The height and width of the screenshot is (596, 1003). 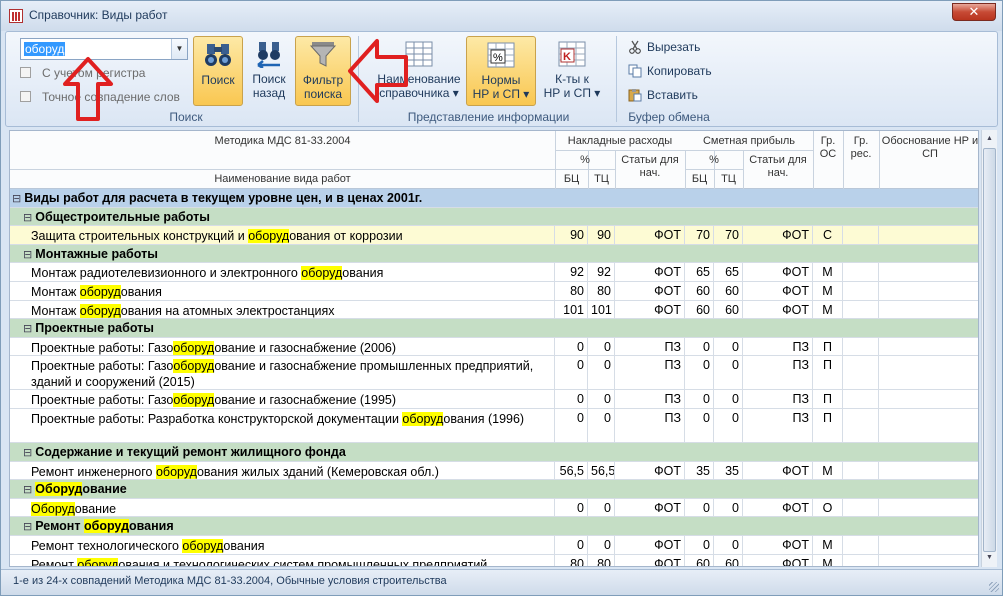 What do you see at coordinates (994, 587) in the screenshot?
I see `resize-grip-icon` at bounding box center [994, 587].